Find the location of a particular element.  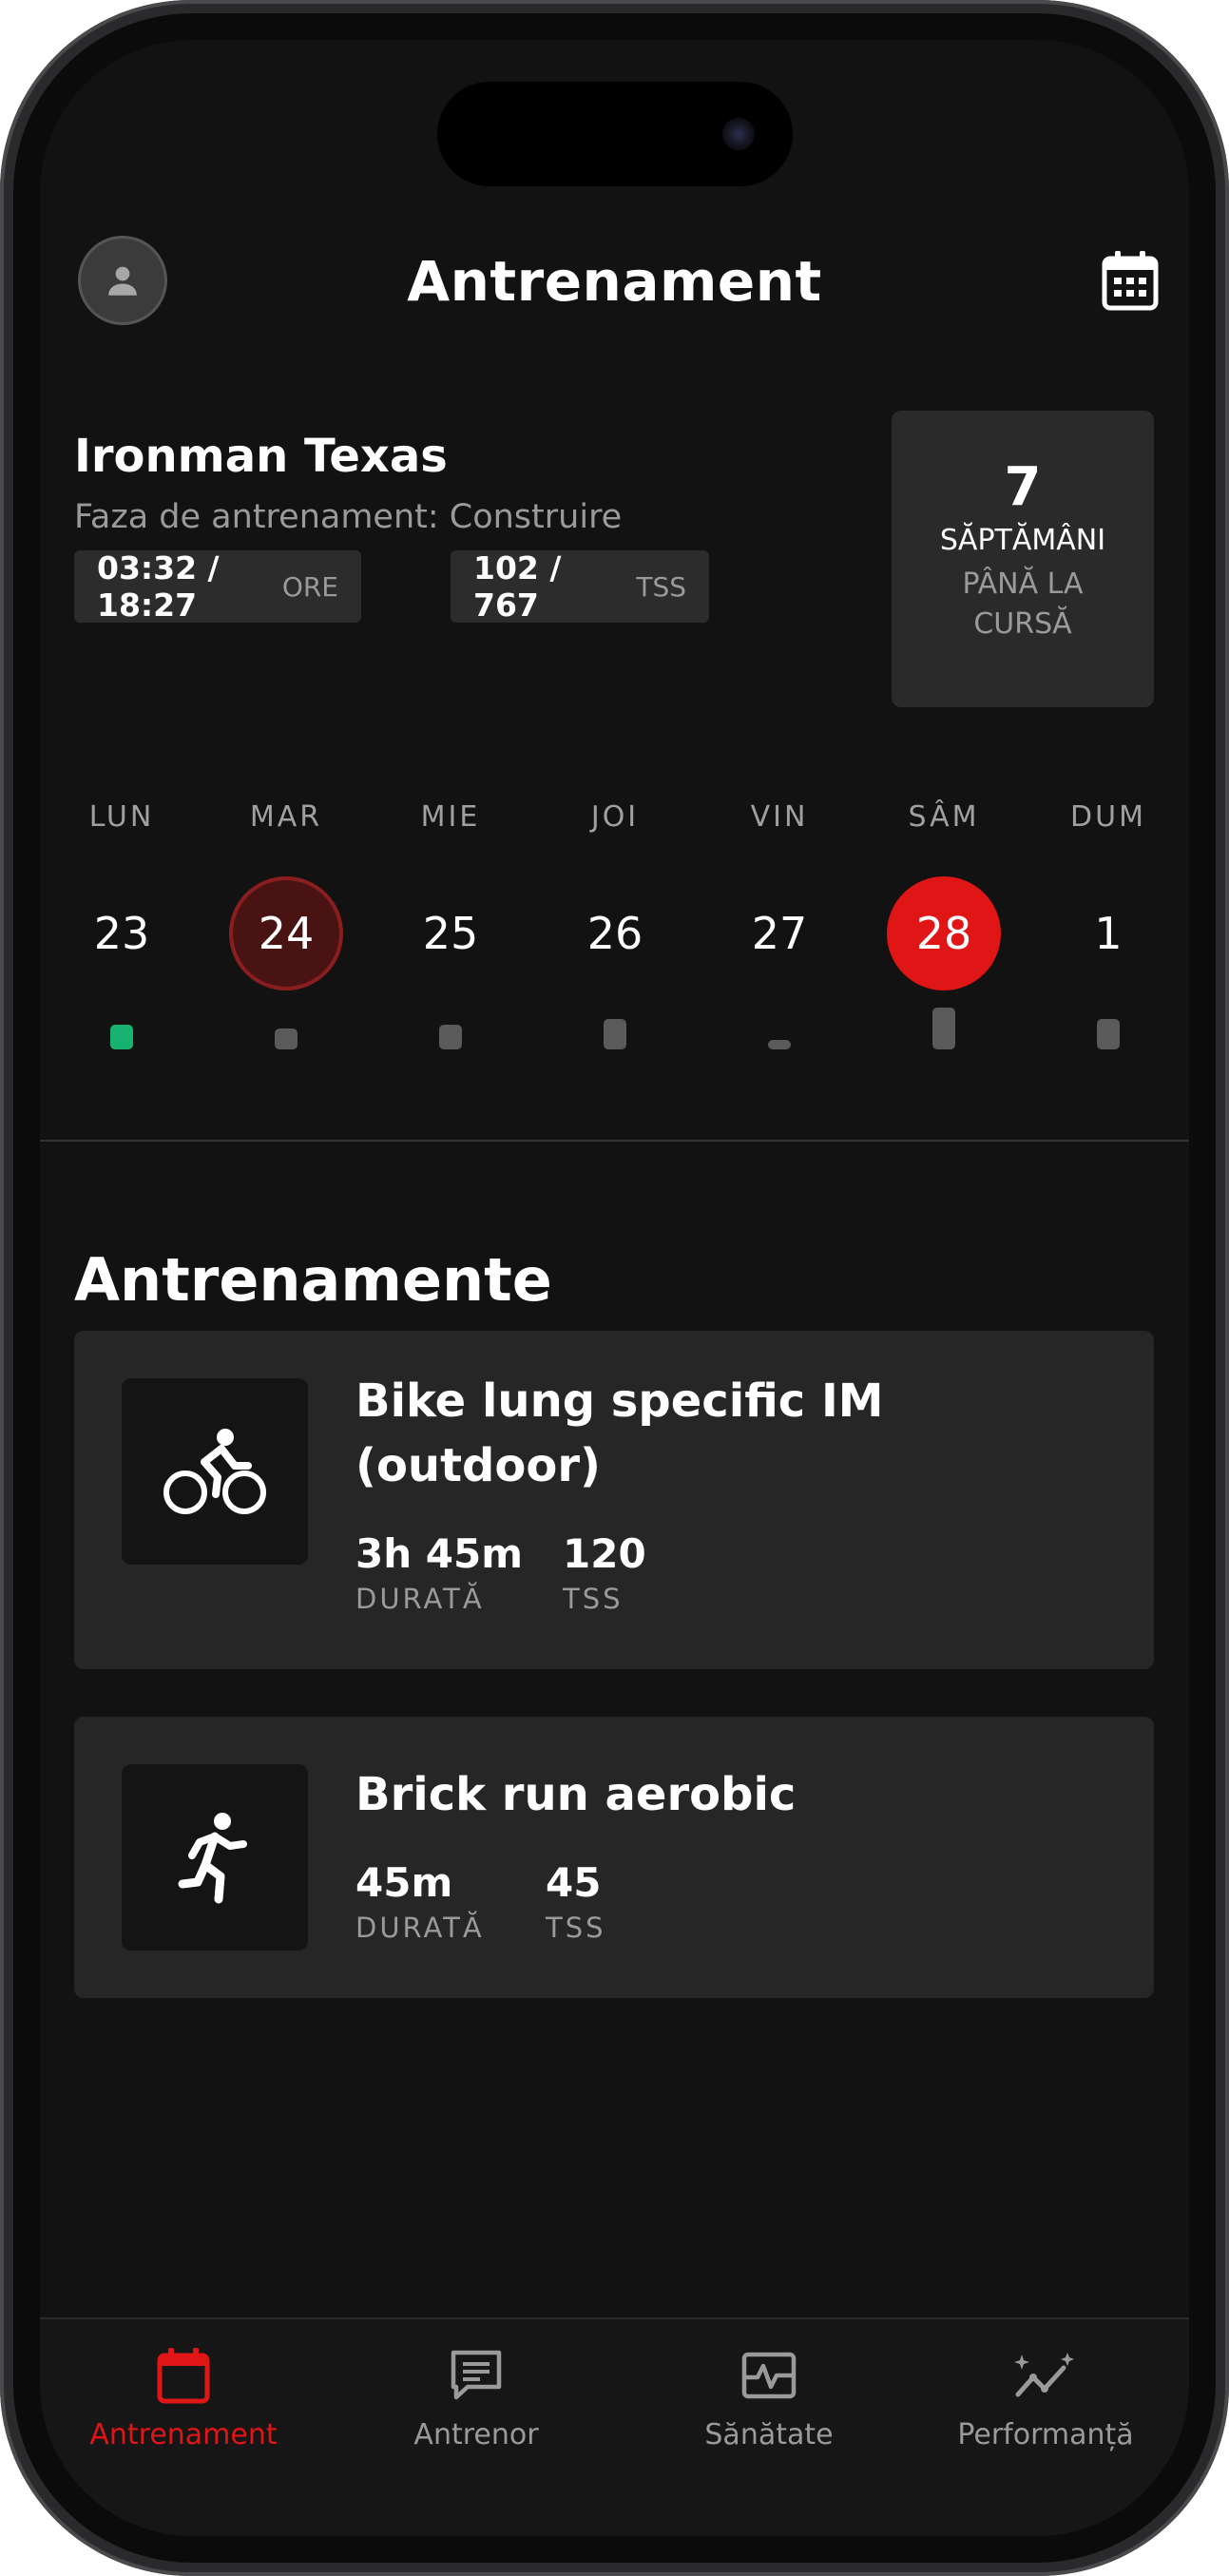

hours-unit: ORE is located at coordinates (309, 586).